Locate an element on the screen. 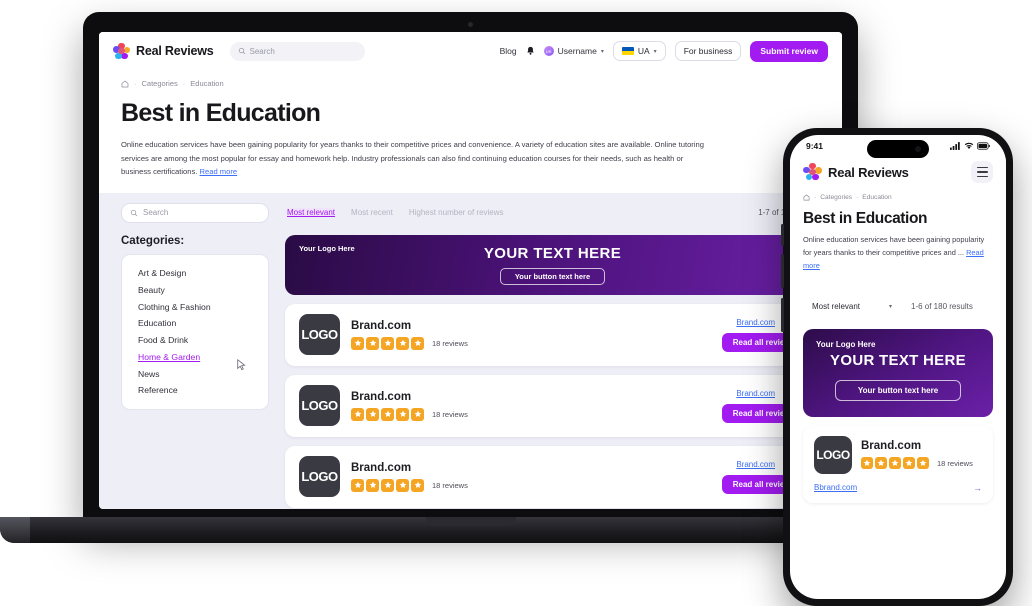  sort-tab-highest-reviews: Highest number of reviews is located at coordinates (456, 212).